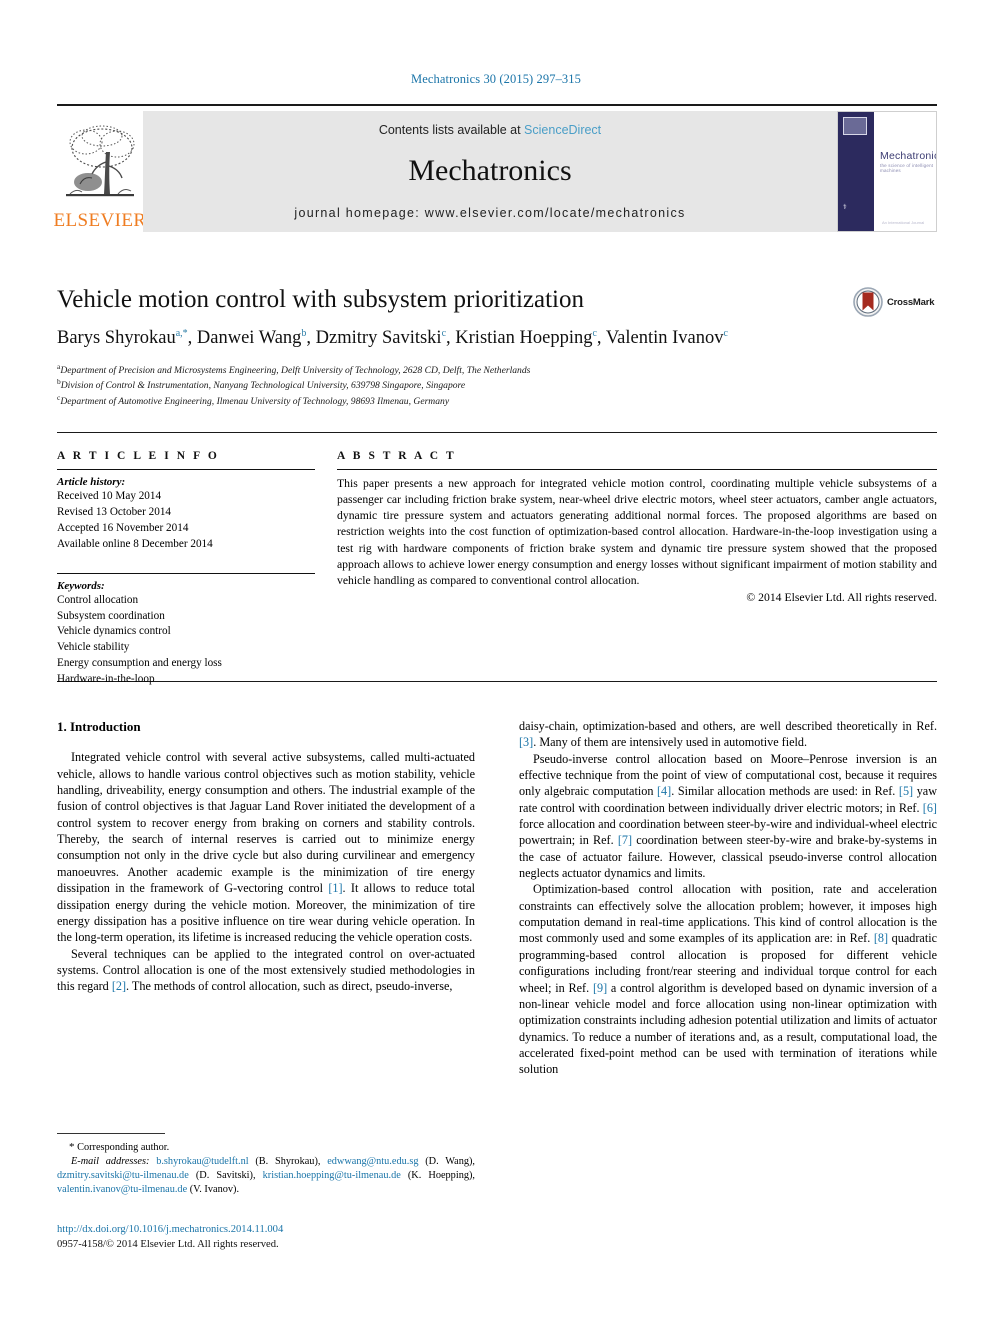  Describe the element at coordinates (845, 207) in the screenshot. I see `cover-society-icon: ⚕` at that location.